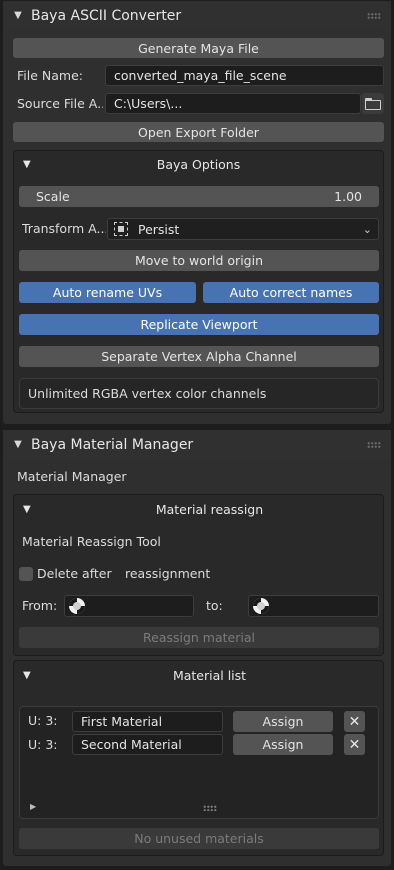 This screenshot has height=870, width=394. I want to click on transform-apply-dropdown: Persist ⌄, so click(243, 229).